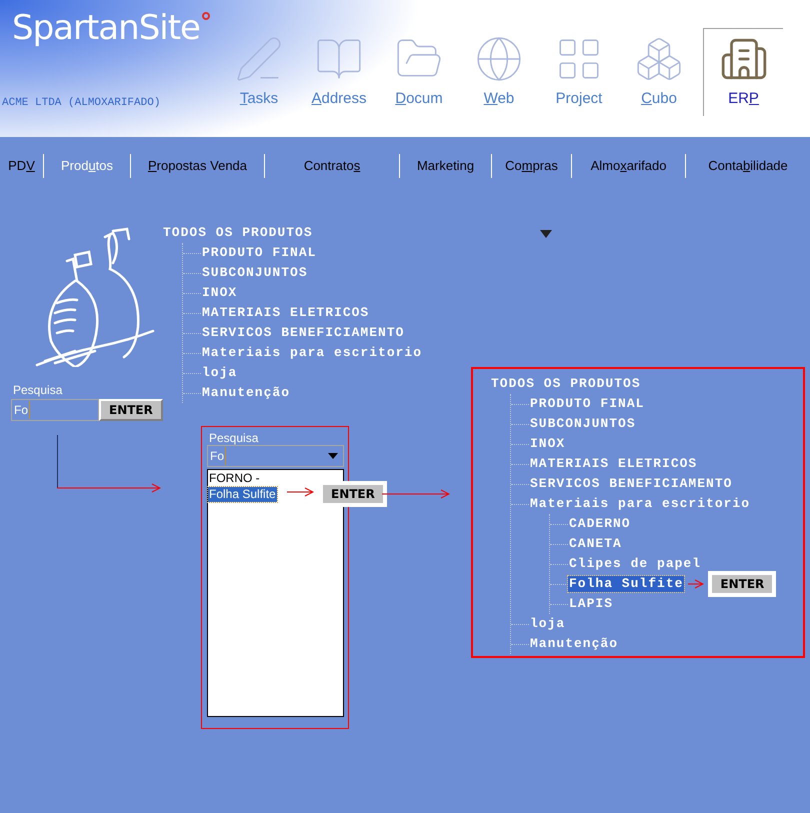 This screenshot has height=813, width=810. Describe the element at coordinates (531, 166) in the screenshot. I see `nav-link: Compras` at that location.